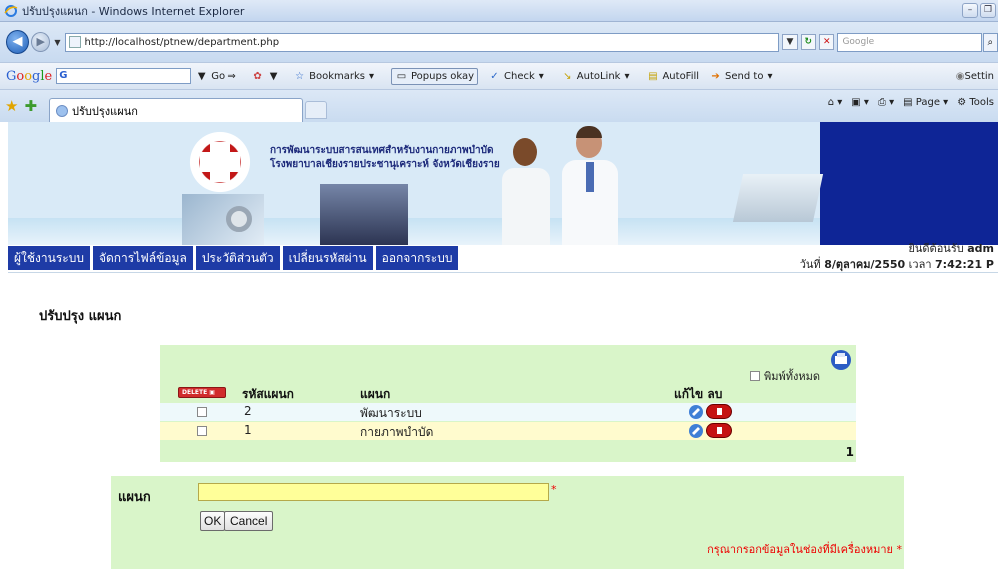 This screenshot has width=998, height=587. What do you see at coordinates (886, 102) in the screenshot?
I see `print-icon: ⎙ ▾` at bounding box center [886, 102].